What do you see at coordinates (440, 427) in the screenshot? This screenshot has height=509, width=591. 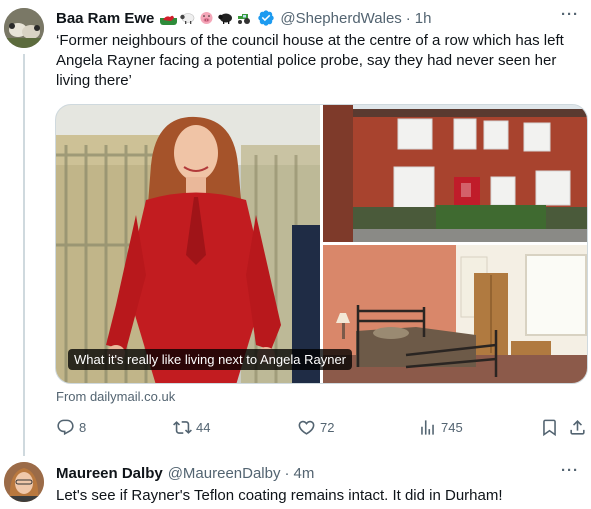 I see `views-button: 745` at bounding box center [440, 427].